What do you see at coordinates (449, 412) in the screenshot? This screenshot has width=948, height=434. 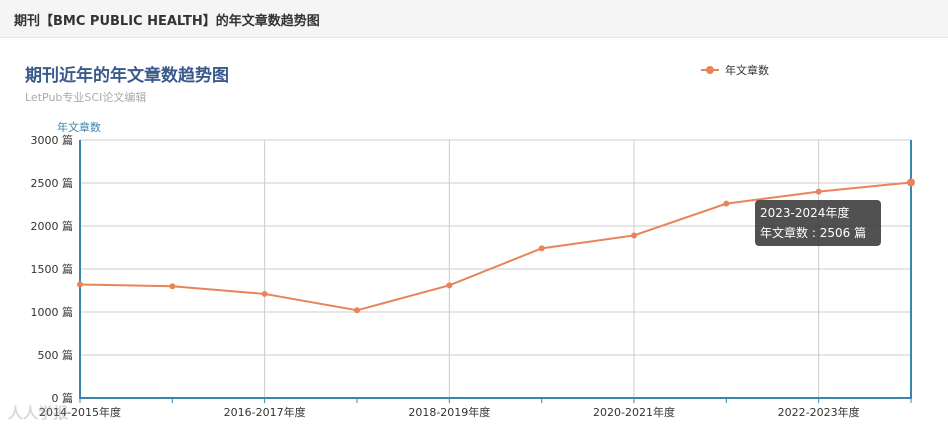 I see `x-tick-label: 2018-2019年度` at bounding box center [449, 412].